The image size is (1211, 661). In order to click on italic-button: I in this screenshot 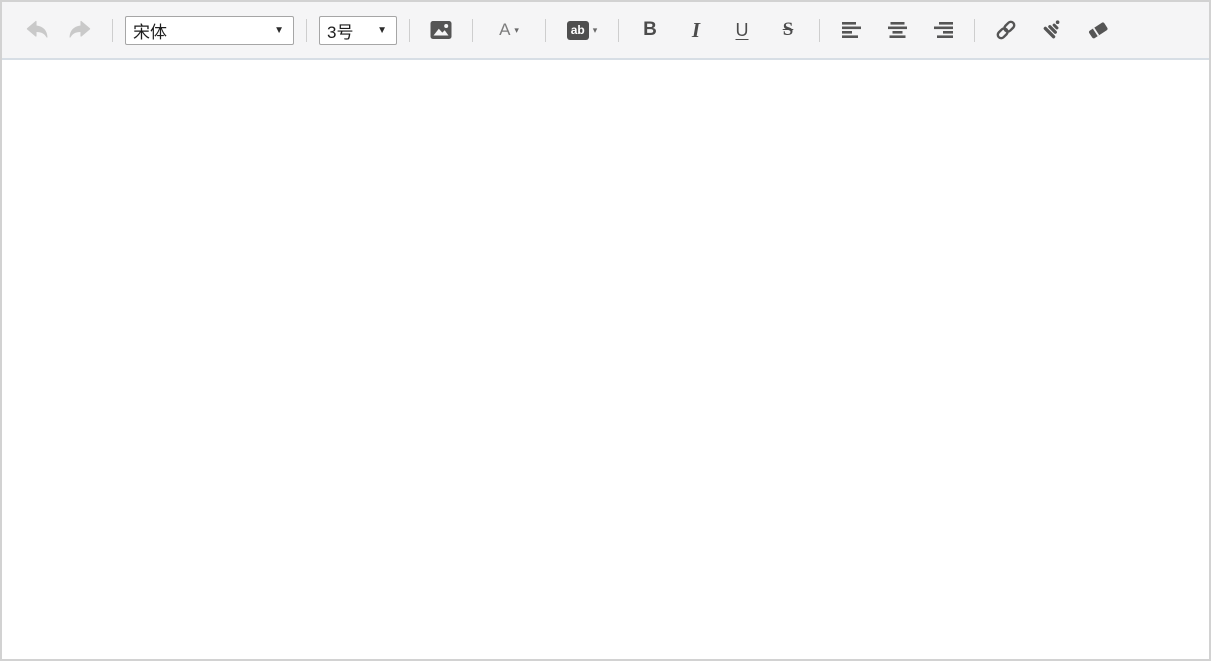, I will do `click(696, 30)`.